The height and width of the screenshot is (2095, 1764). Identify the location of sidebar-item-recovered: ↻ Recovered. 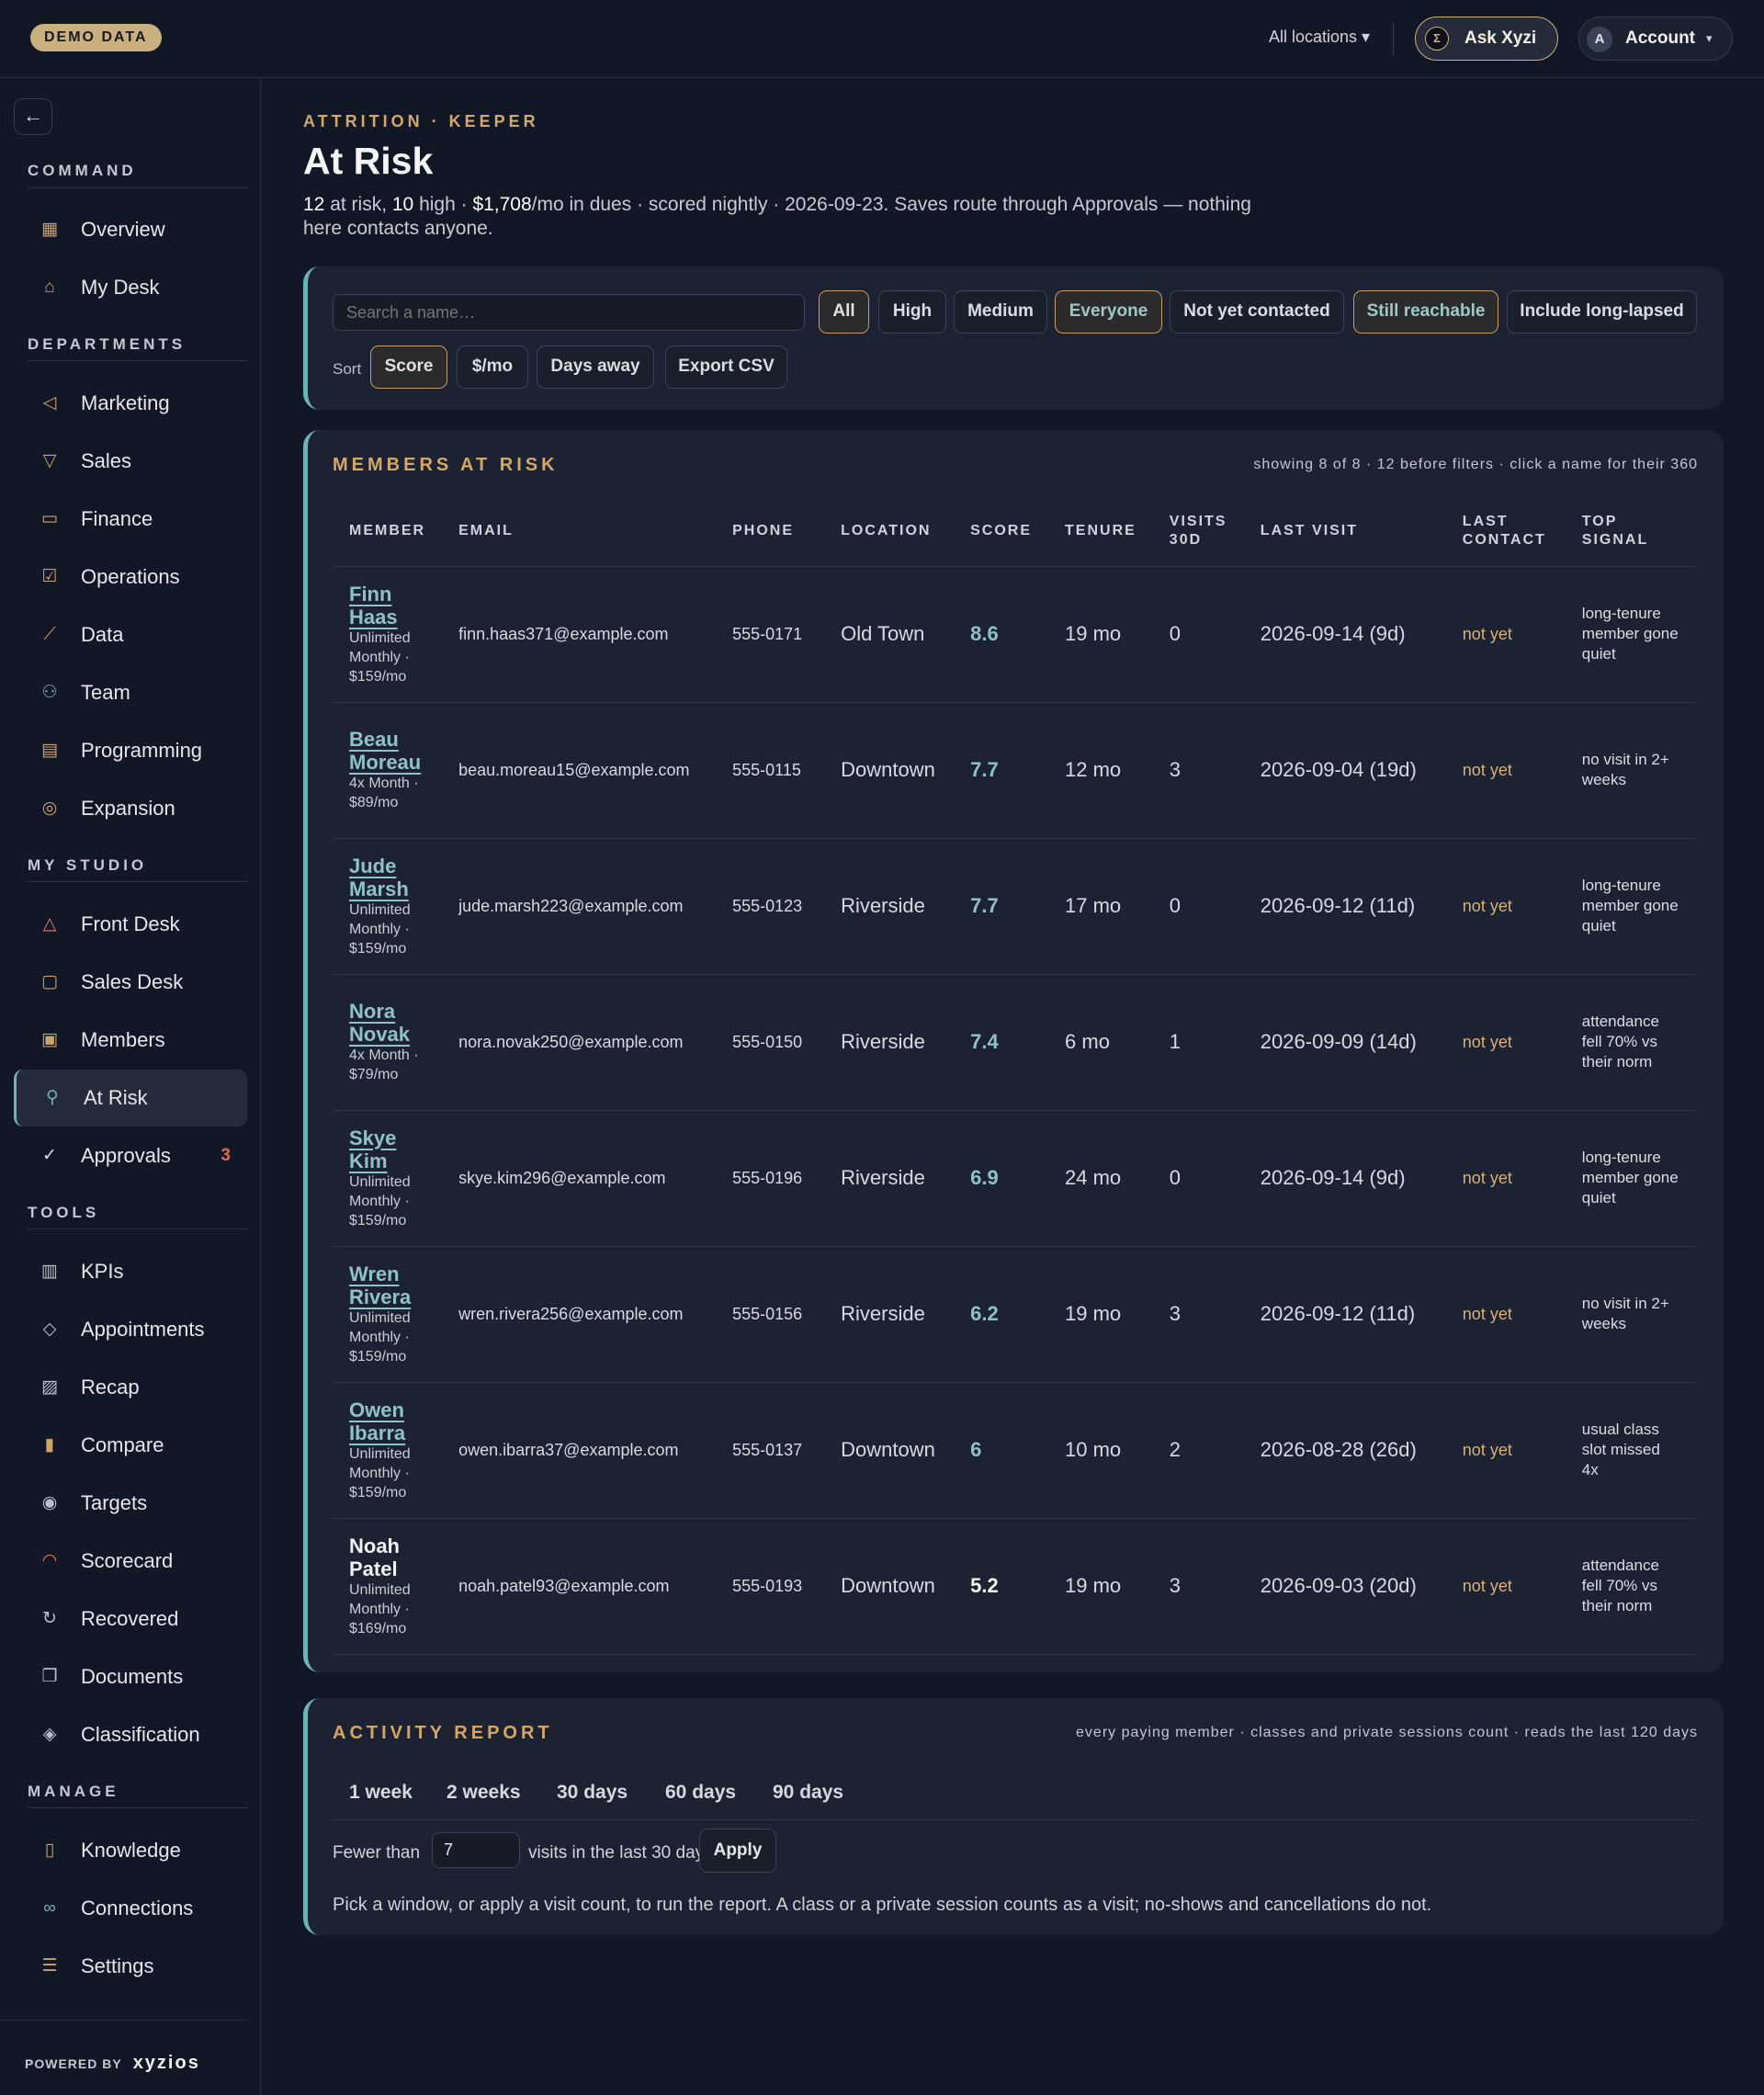
(130, 1619).